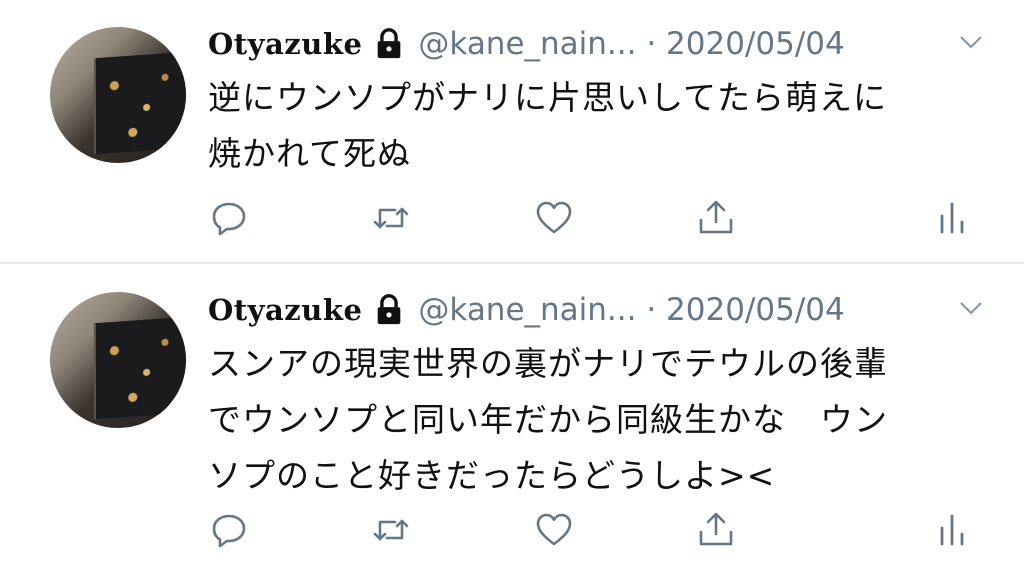 This screenshot has width=1024, height=574. What do you see at coordinates (310, 153) in the screenshot?
I see `tweet-text-line: 焼かれて死ぬ` at bounding box center [310, 153].